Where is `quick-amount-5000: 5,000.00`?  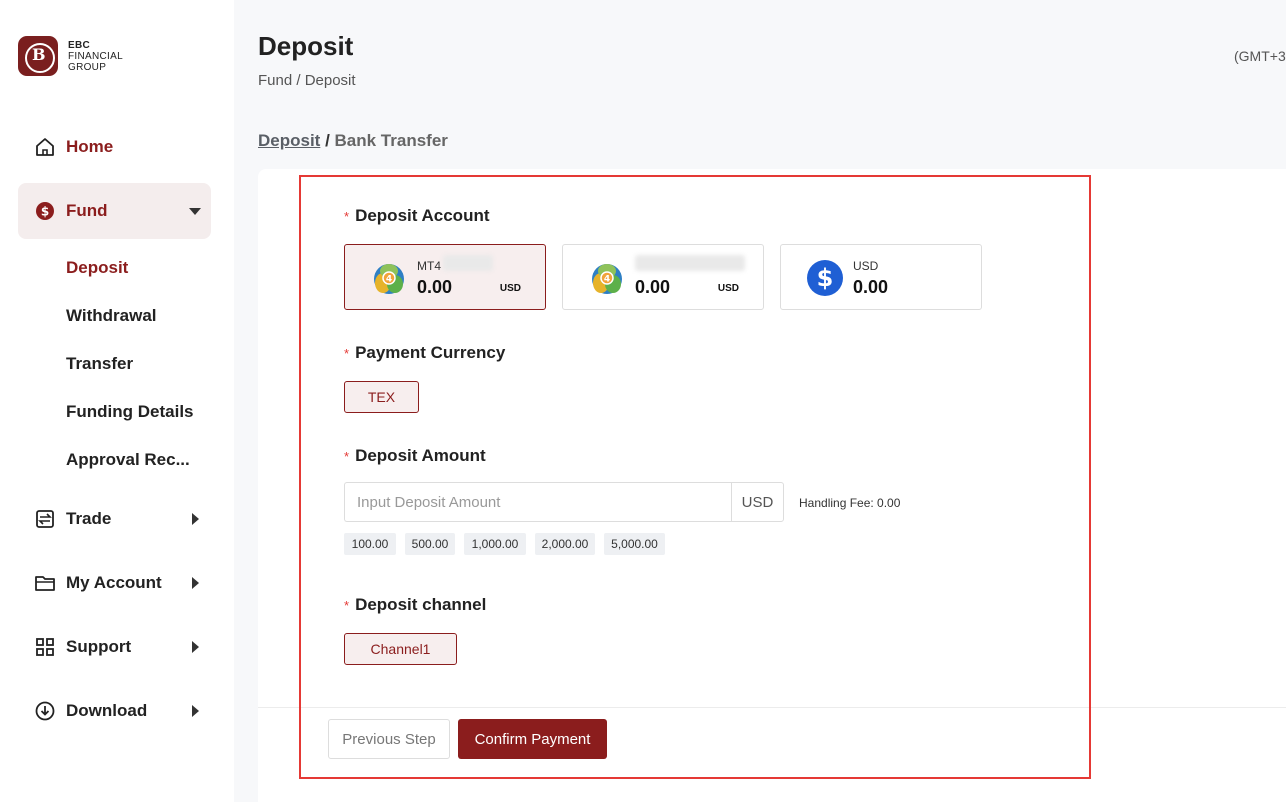 quick-amount-5000: 5,000.00 is located at coordinates (634, 544).